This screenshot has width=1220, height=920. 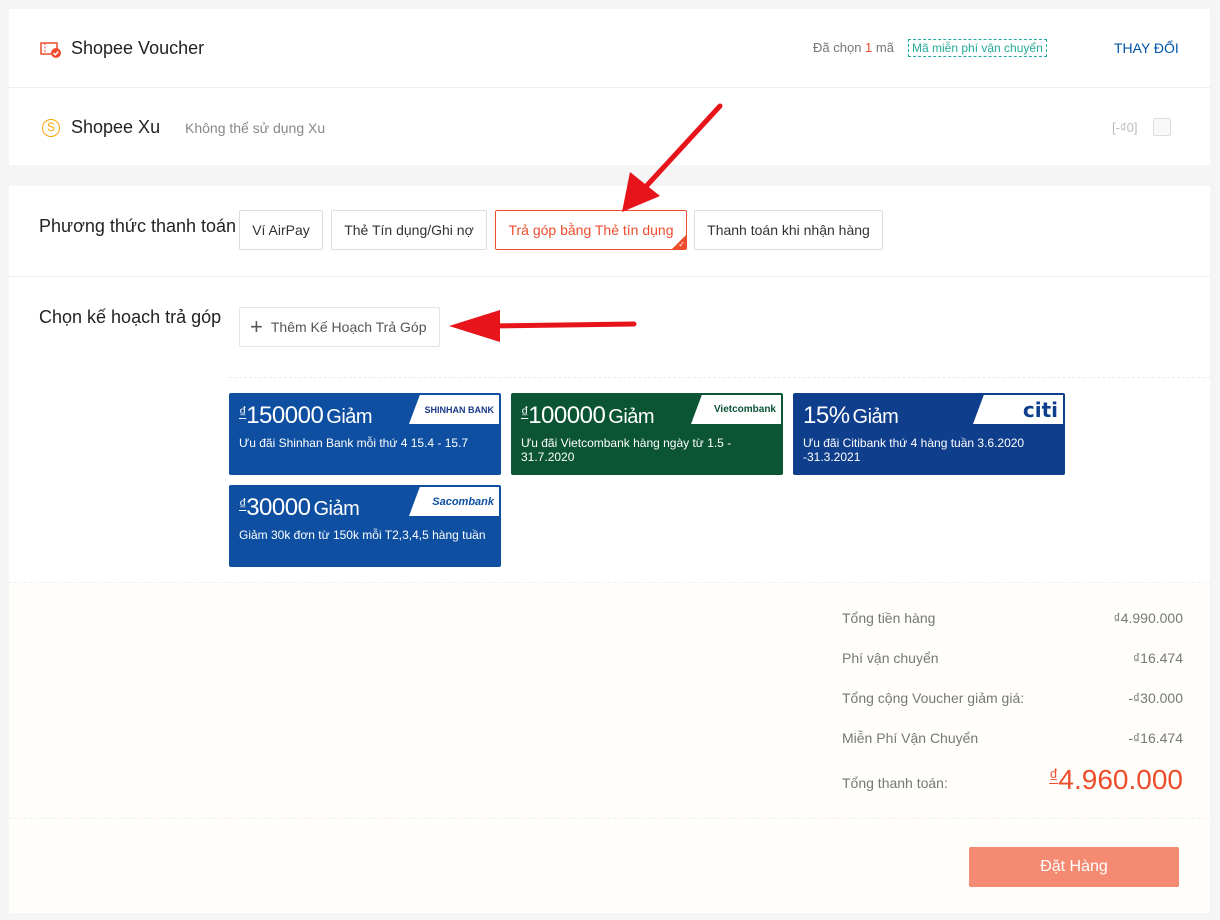 What do you see at coordinates (826, 415) in the screenshot?
I see `promo-amount-value: 15%` at bounding box center [826, 415].